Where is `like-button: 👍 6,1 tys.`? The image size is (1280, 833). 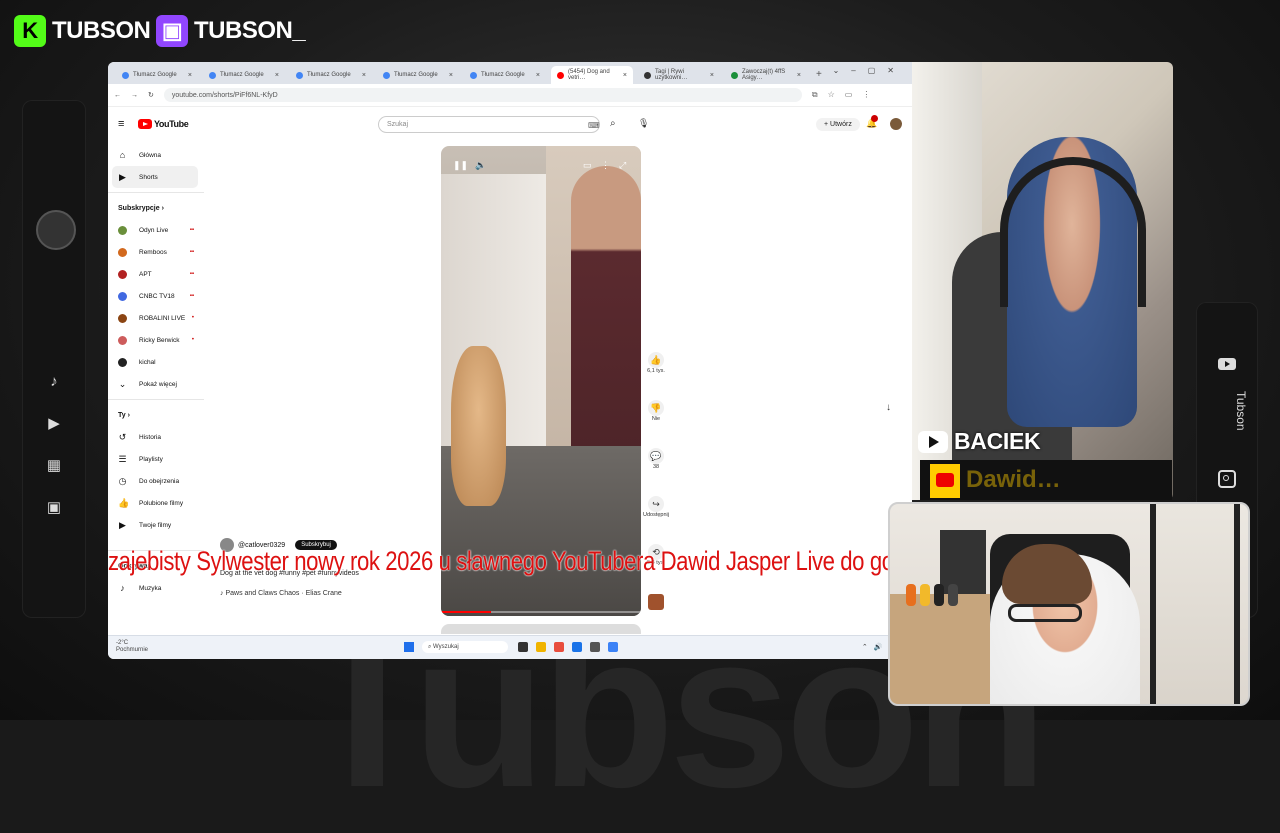
like-button: 👍 6,1 tys. is located at coordinates (656, 376).